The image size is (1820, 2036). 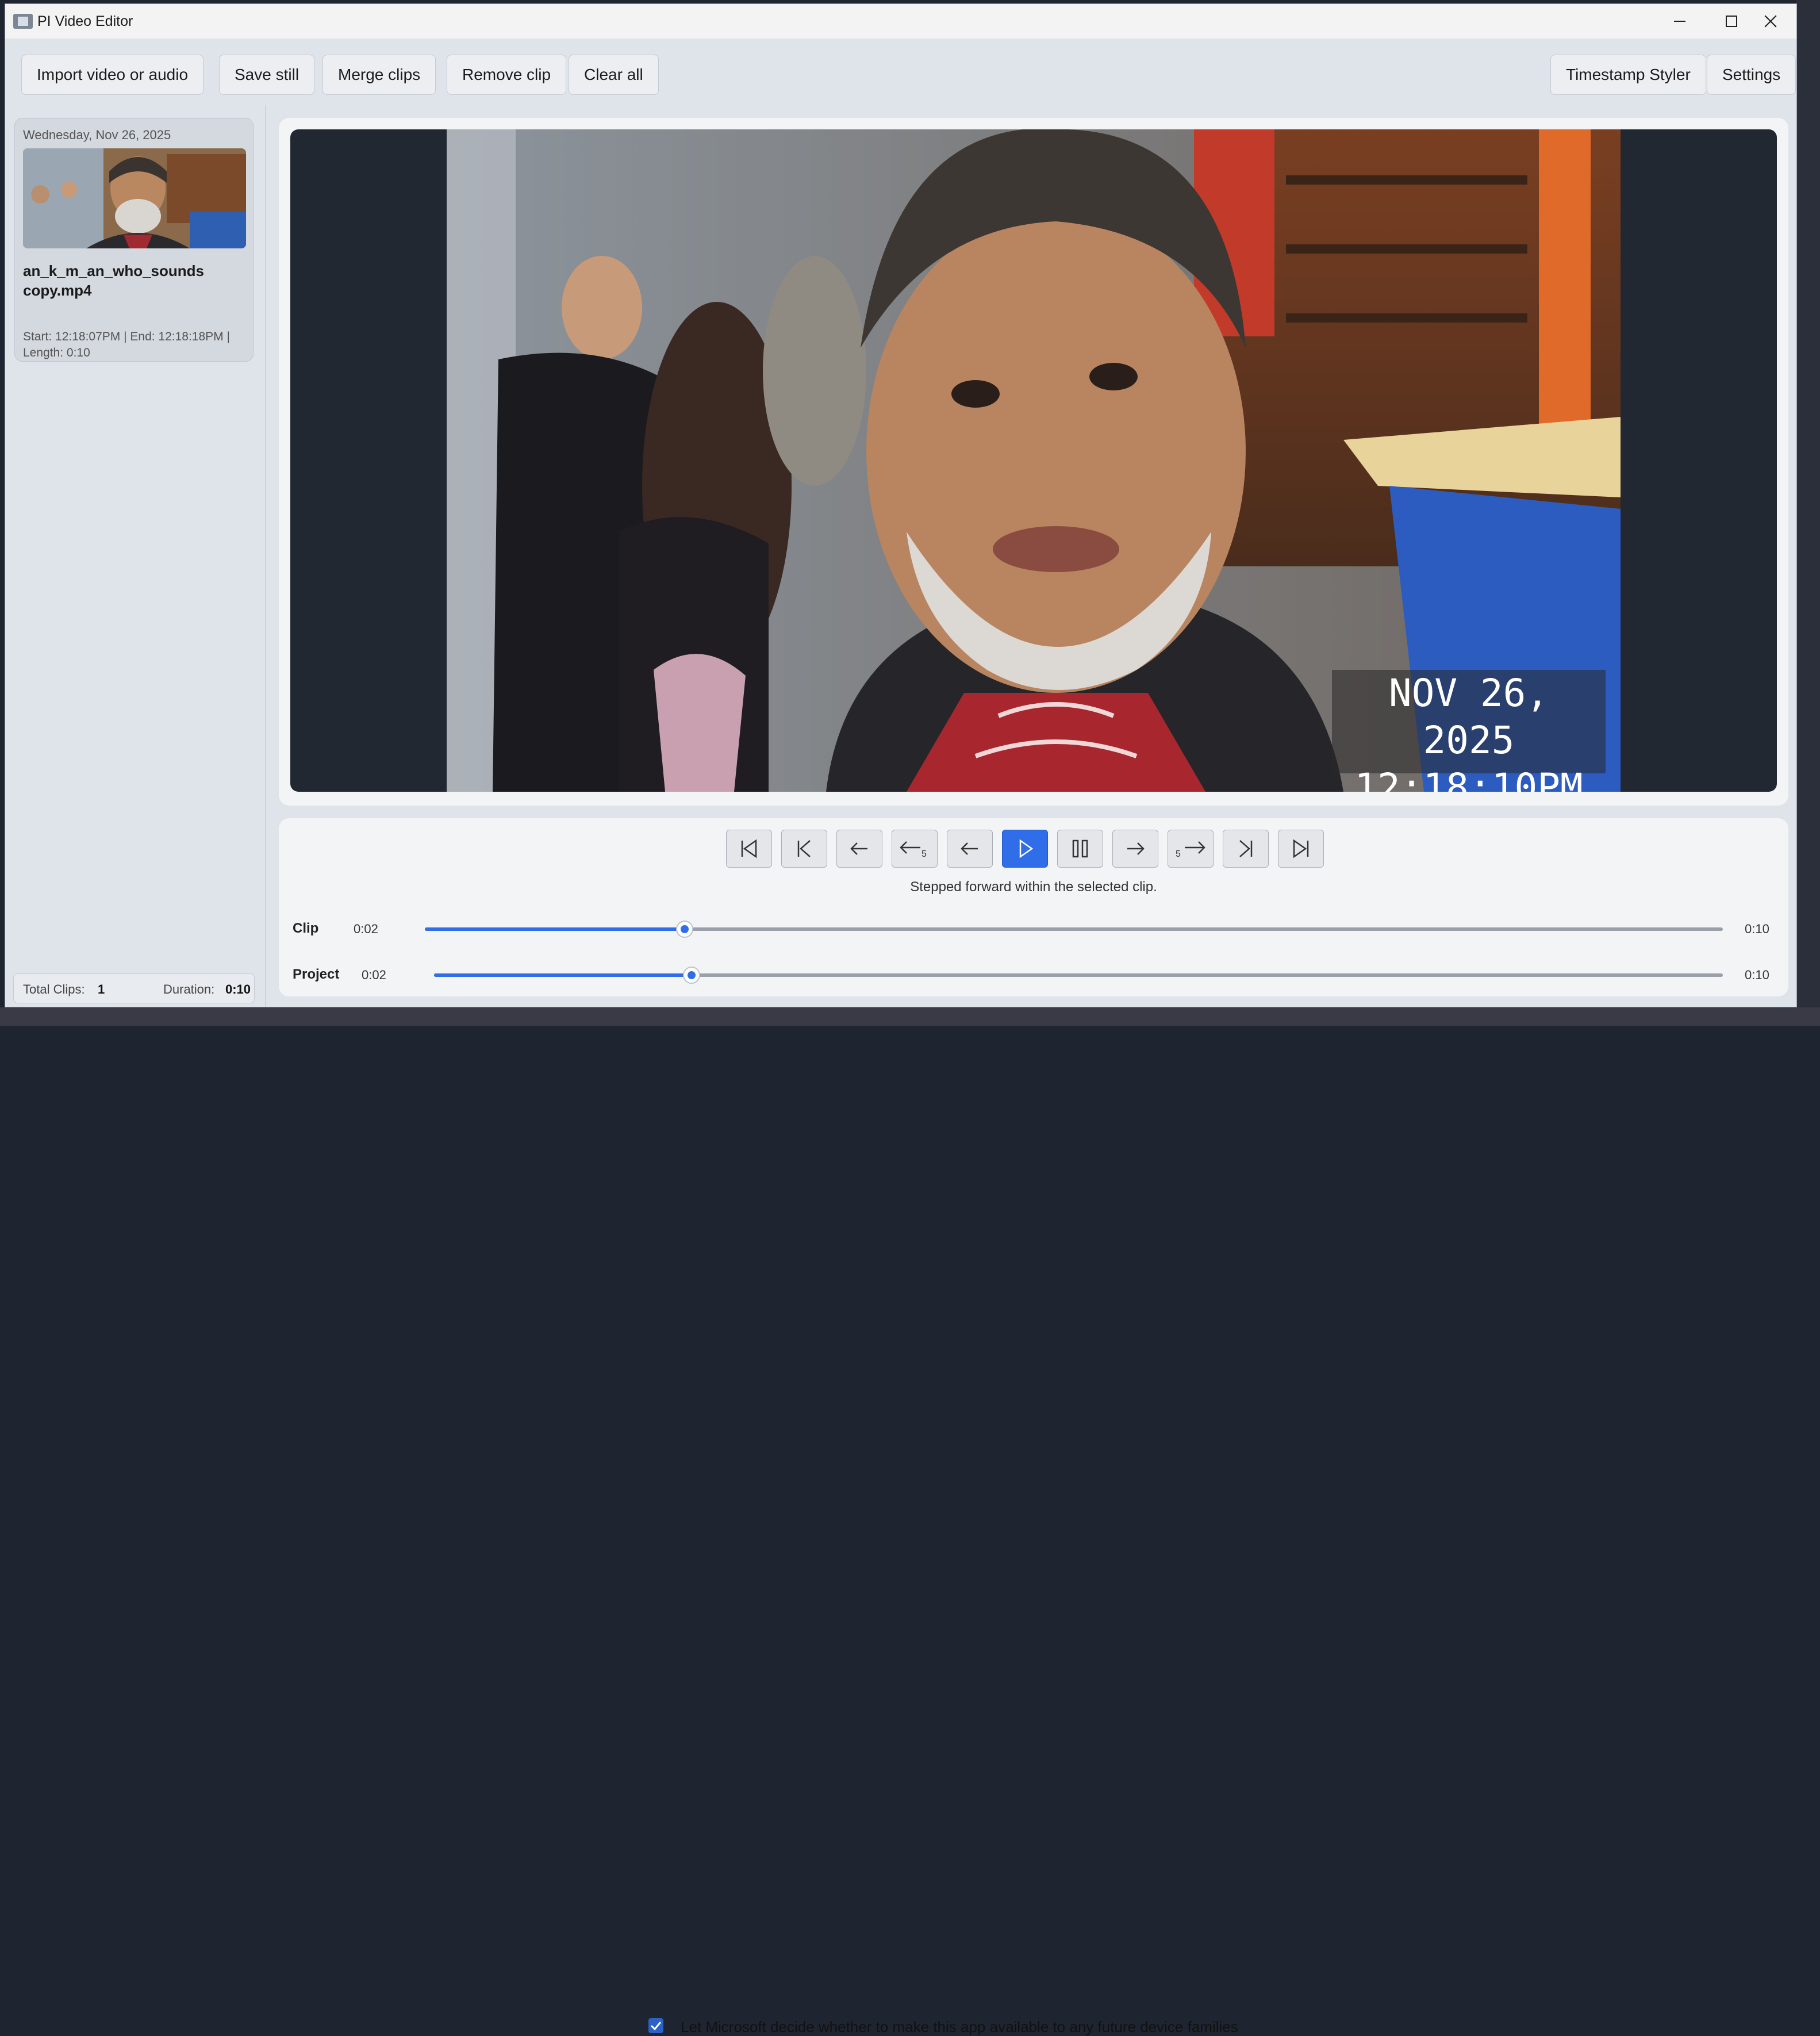 What do you see at coordinates (691, 975) in the screenshot?
I see `project-slider-thumb` at bounding box center [691, 975].